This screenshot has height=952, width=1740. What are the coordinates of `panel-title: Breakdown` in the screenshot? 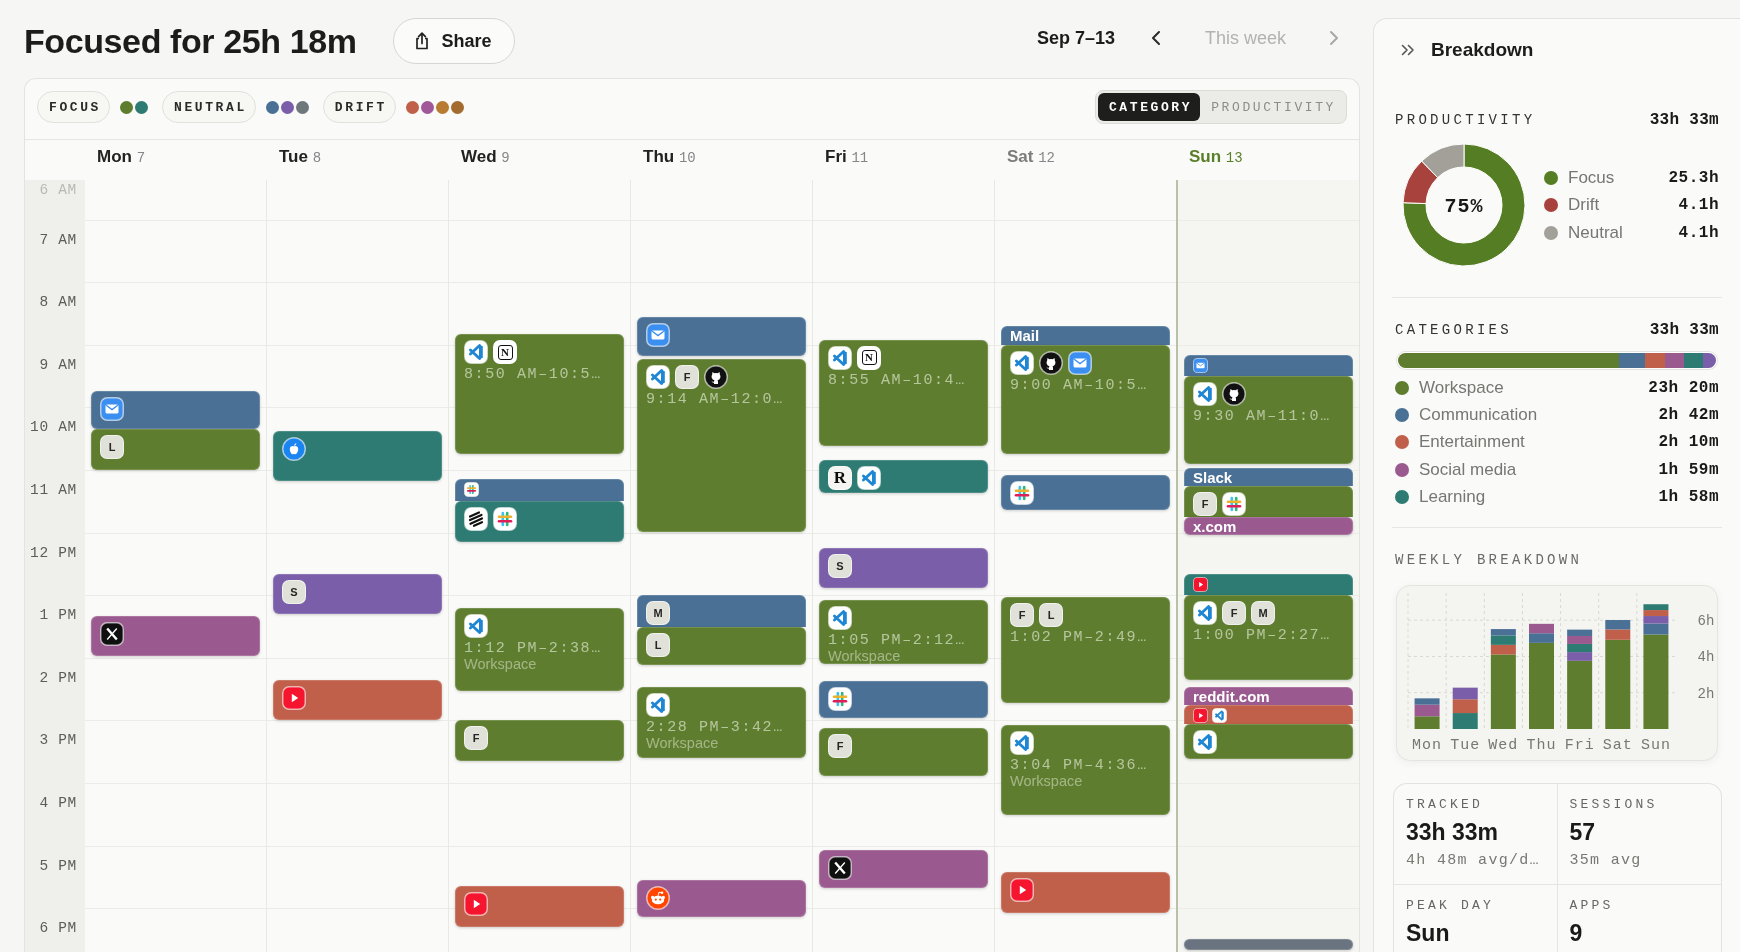 It's located at (1482, 50).